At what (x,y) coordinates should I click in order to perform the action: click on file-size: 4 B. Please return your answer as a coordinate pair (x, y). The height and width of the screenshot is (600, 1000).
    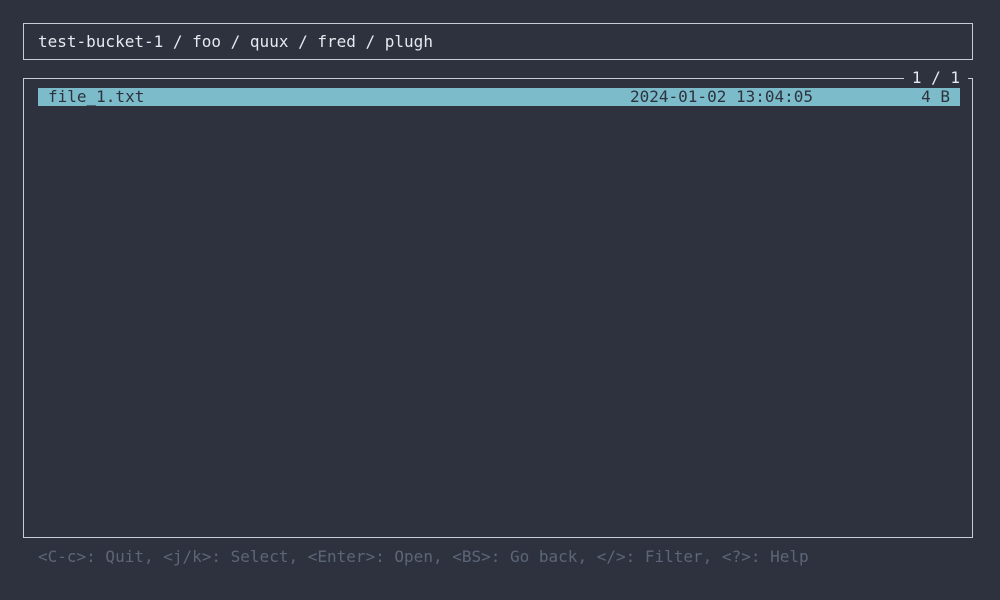
    Looking at the image, I should click on (935, 96).